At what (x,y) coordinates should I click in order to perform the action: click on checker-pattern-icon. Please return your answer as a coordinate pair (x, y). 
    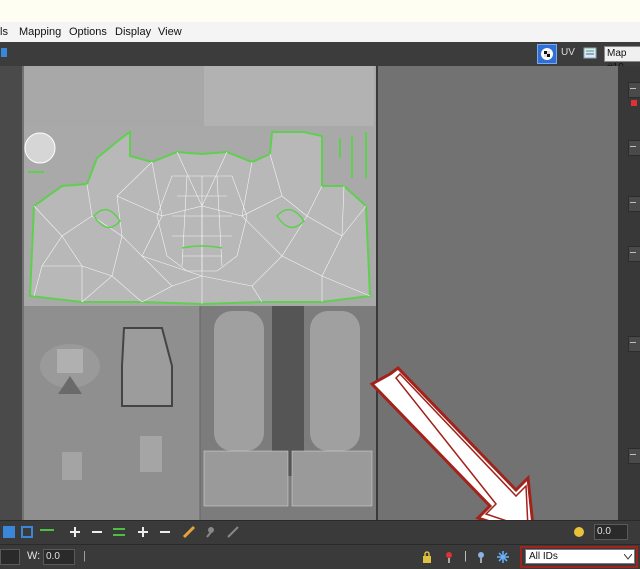
    Looking at the image, I should click on (547, 54).